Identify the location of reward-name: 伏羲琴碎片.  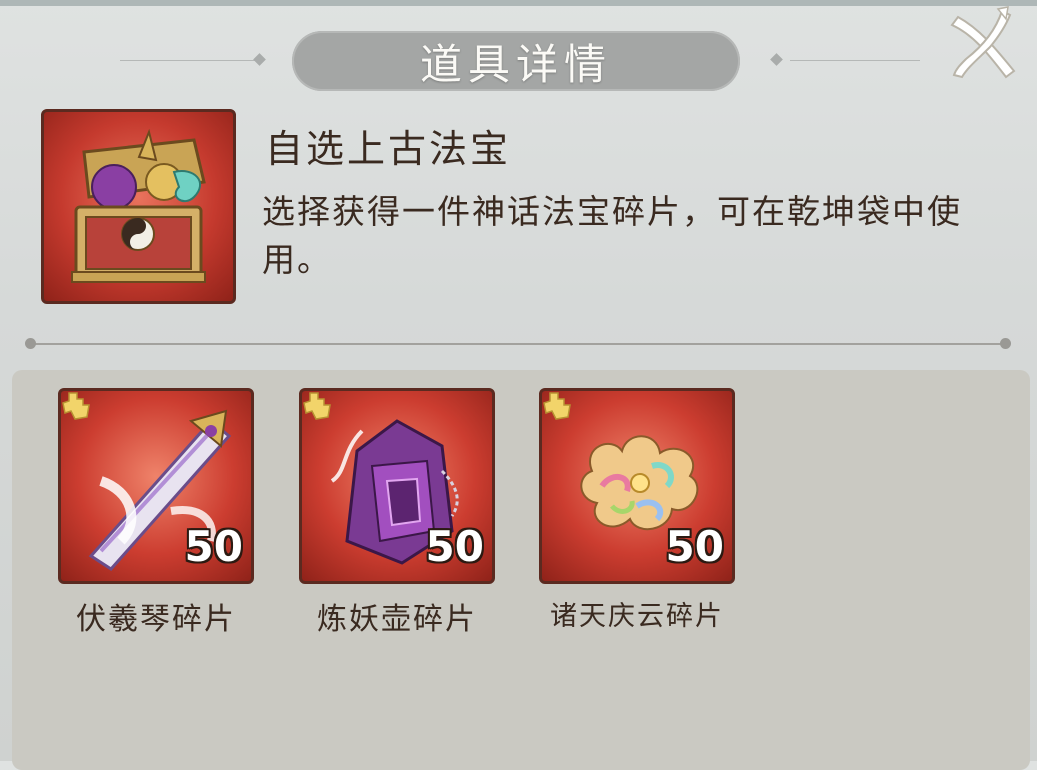
(156, 619).